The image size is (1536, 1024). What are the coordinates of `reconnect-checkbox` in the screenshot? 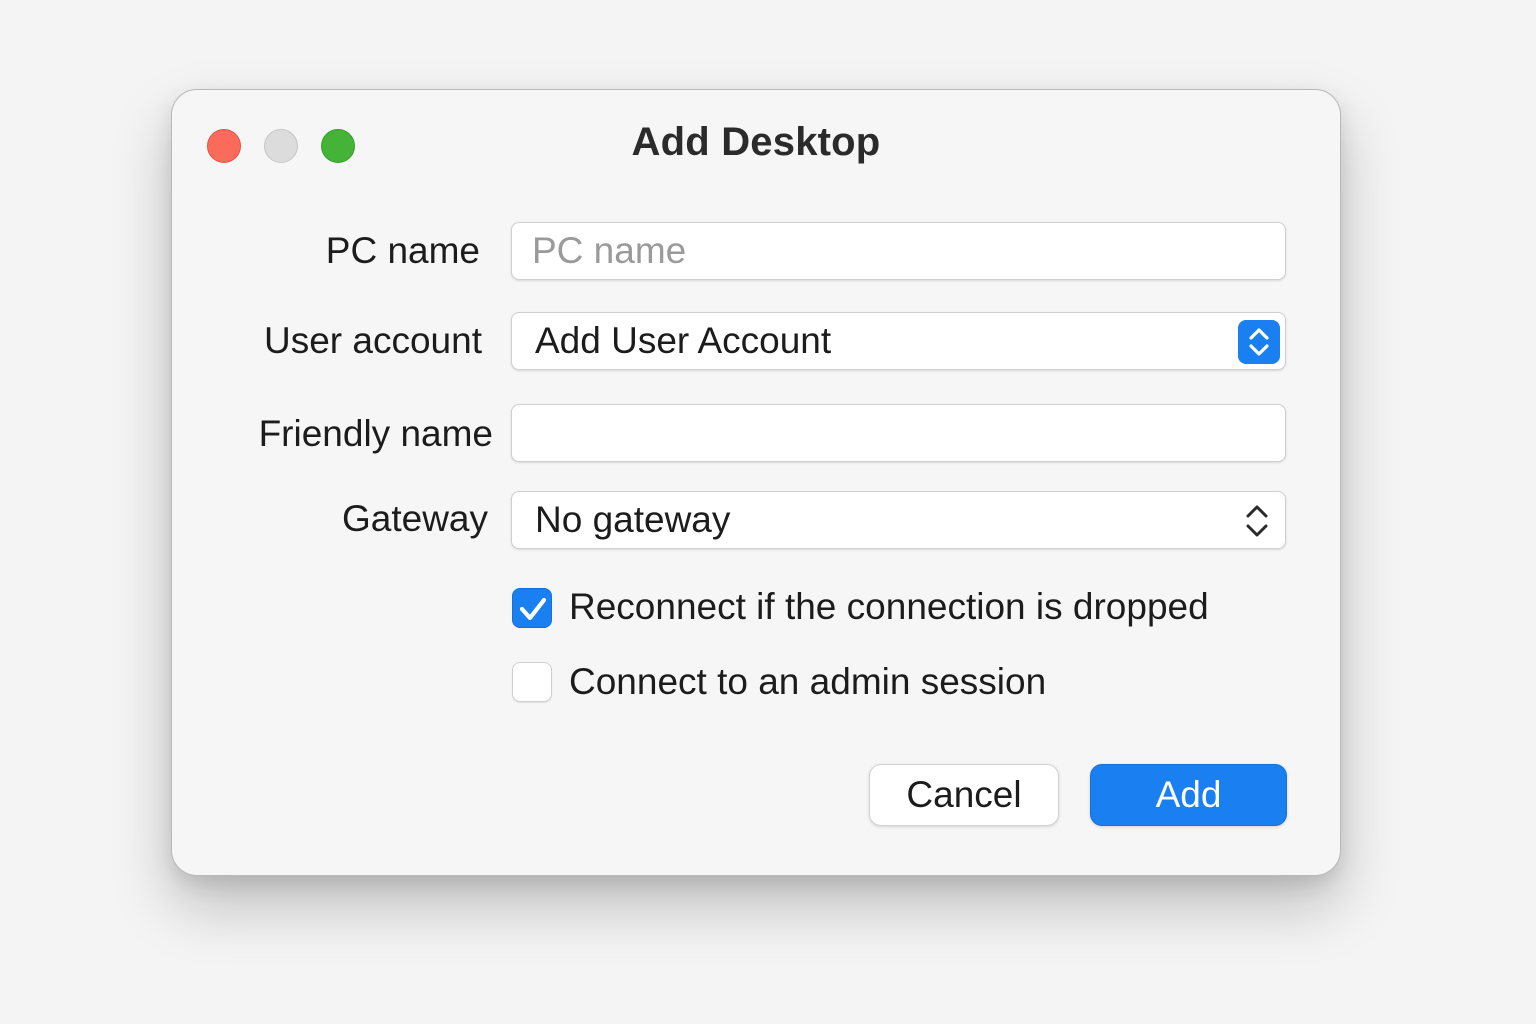 It's located at (532, 608).